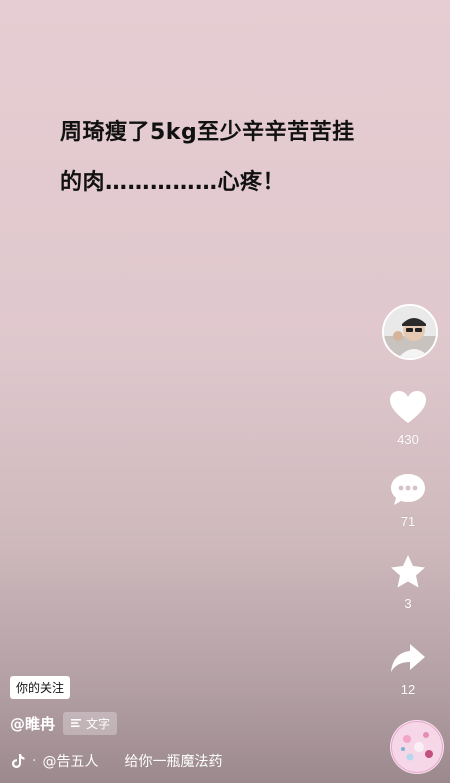 The width and height of the screenshot is (450, 783). I want to click on text-badge-label: 文字, so click(98, 723).